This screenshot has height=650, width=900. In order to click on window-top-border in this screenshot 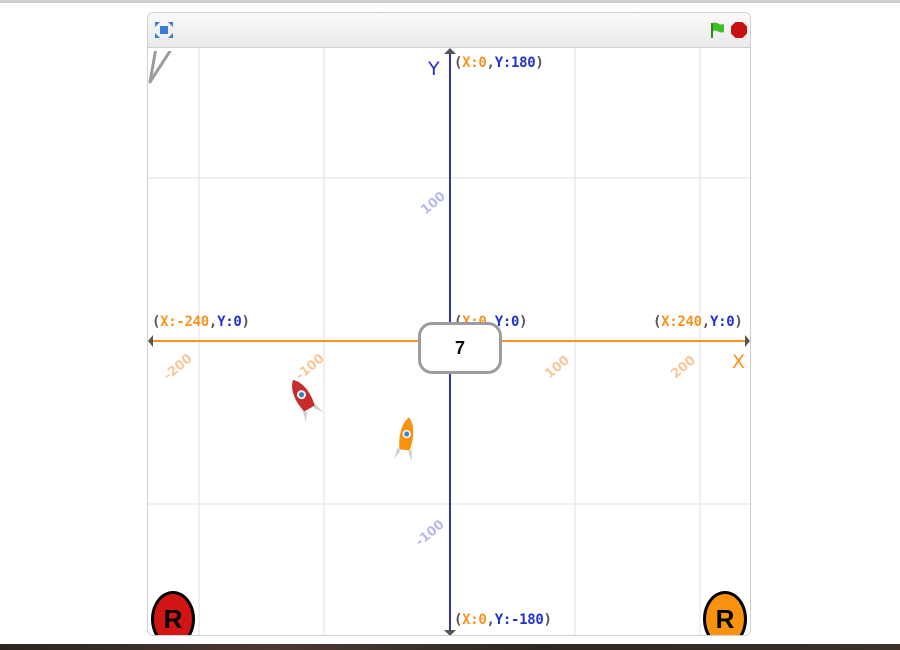, I will do `click(450, 1)`.